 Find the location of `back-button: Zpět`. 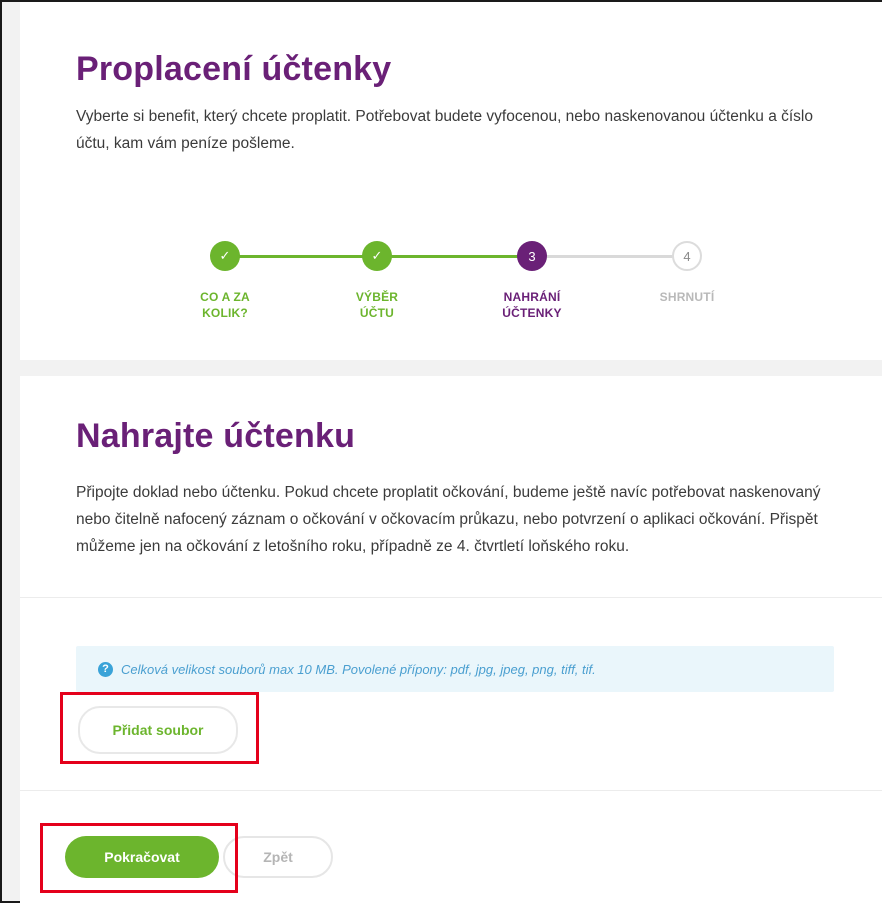

back-button: Zpět is located at coordinates (278, 857).